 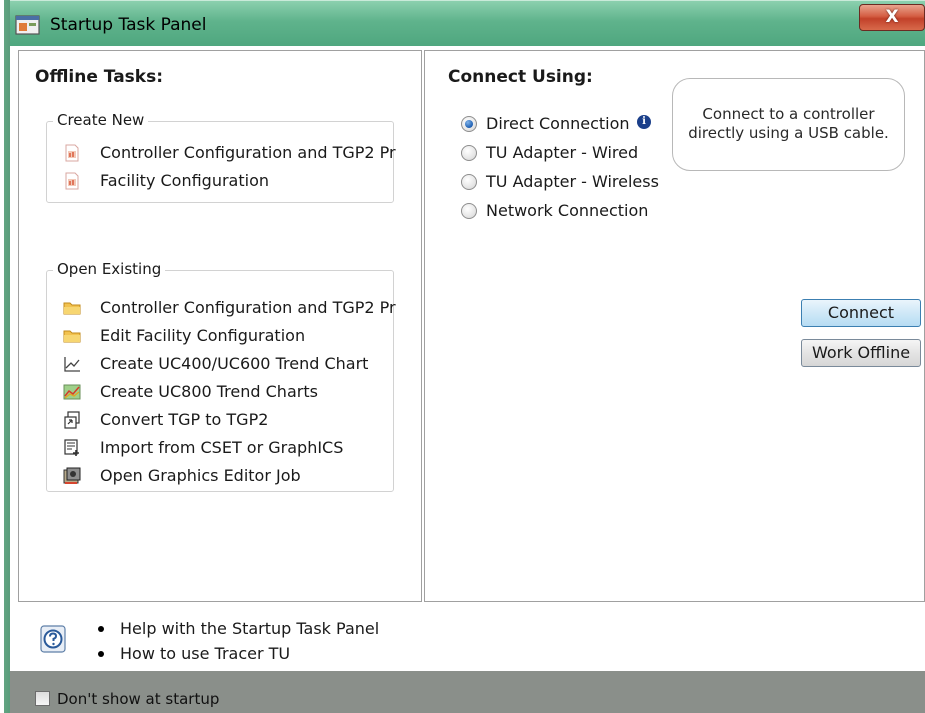 What do you see at coordinates (5, 356) in the screenshot?
I see `window-left-border` at bounding box center [5, 356].